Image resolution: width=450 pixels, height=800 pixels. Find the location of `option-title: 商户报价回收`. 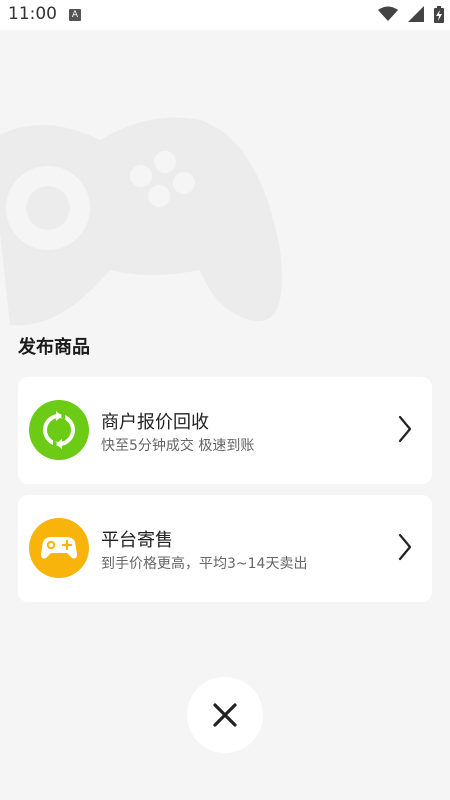

option-title: 商户报价回收 is located at coordinates (155, 422).